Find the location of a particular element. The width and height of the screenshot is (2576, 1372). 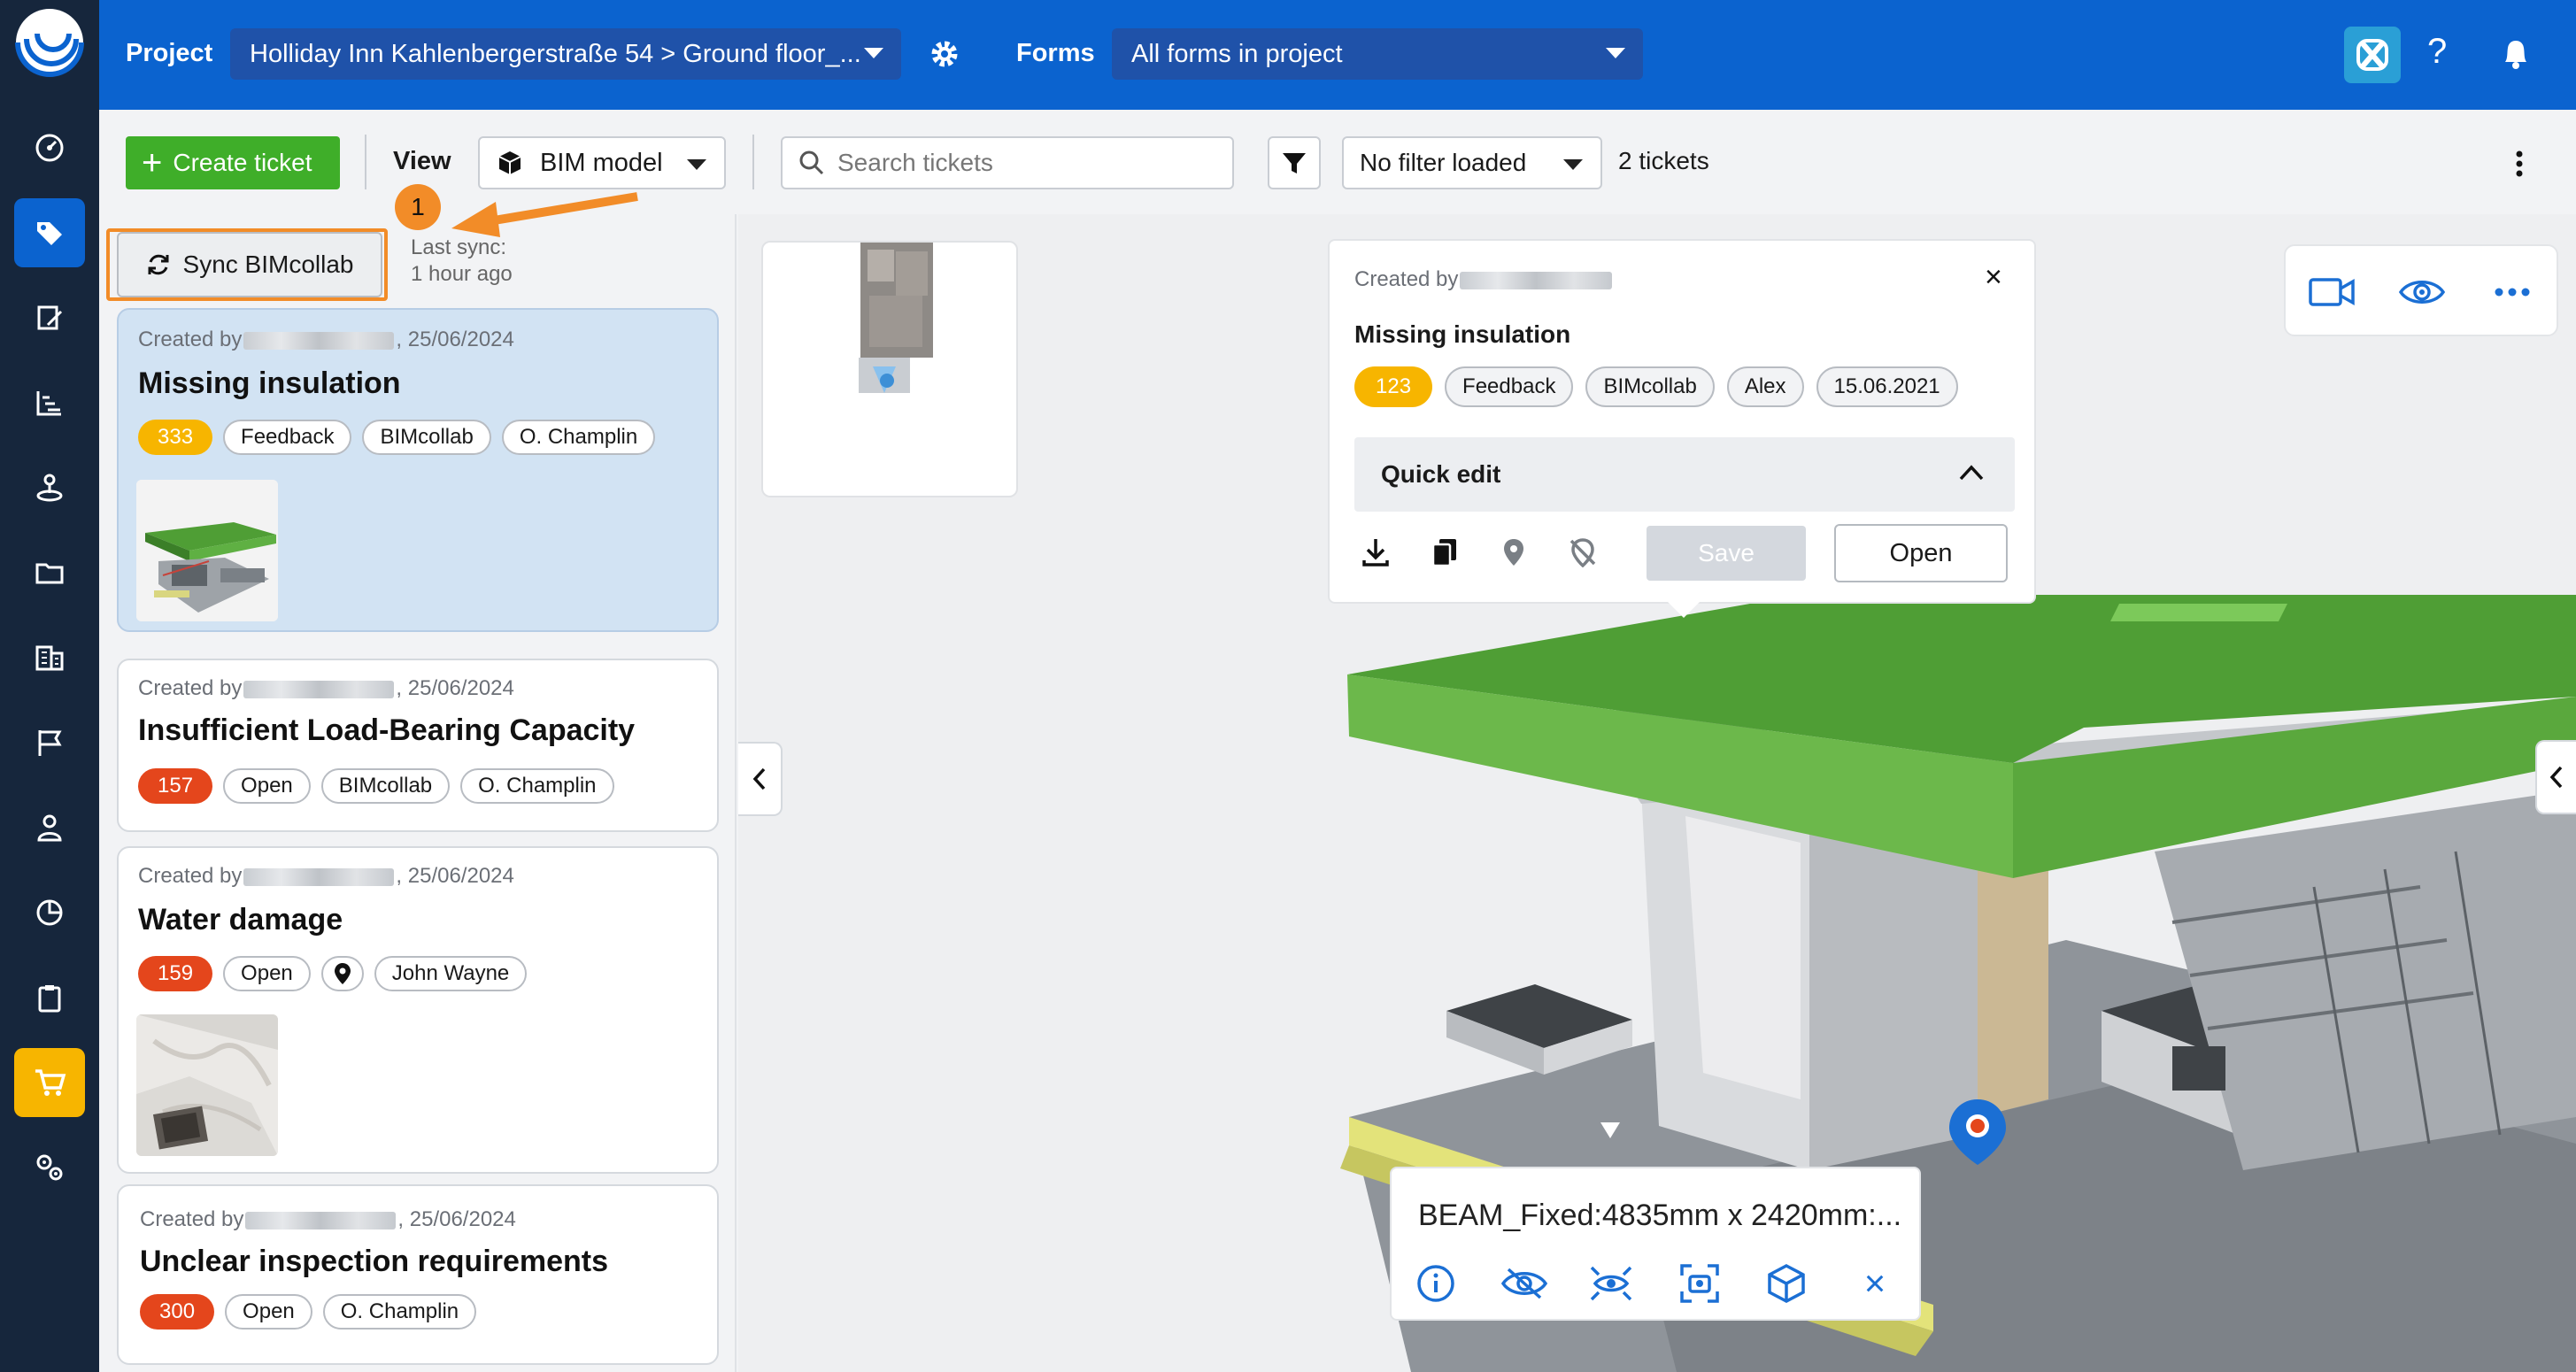

bell-icon is located at coordinates (2516, 53).